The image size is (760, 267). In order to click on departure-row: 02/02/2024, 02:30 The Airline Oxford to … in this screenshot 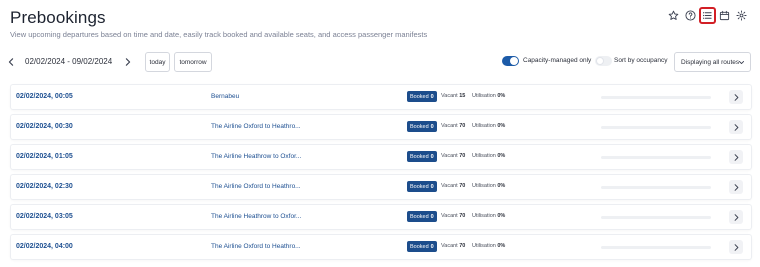, I will do `click(381, 187)`.